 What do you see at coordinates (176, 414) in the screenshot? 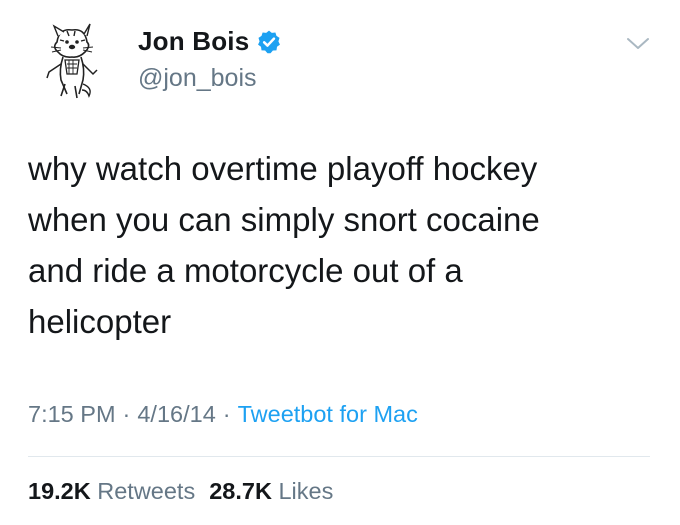
I see `tweet-date: 4/16/14` at bounding box center [176, 414].